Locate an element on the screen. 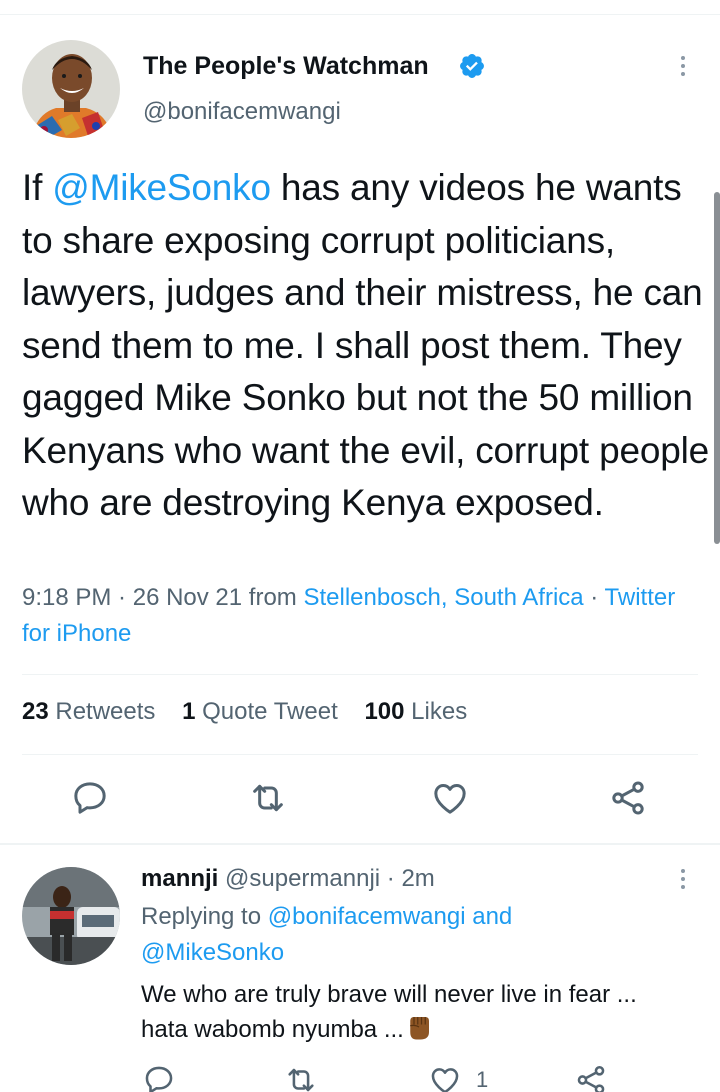  stats-divider-bottom is located at coordinates (360, 754).